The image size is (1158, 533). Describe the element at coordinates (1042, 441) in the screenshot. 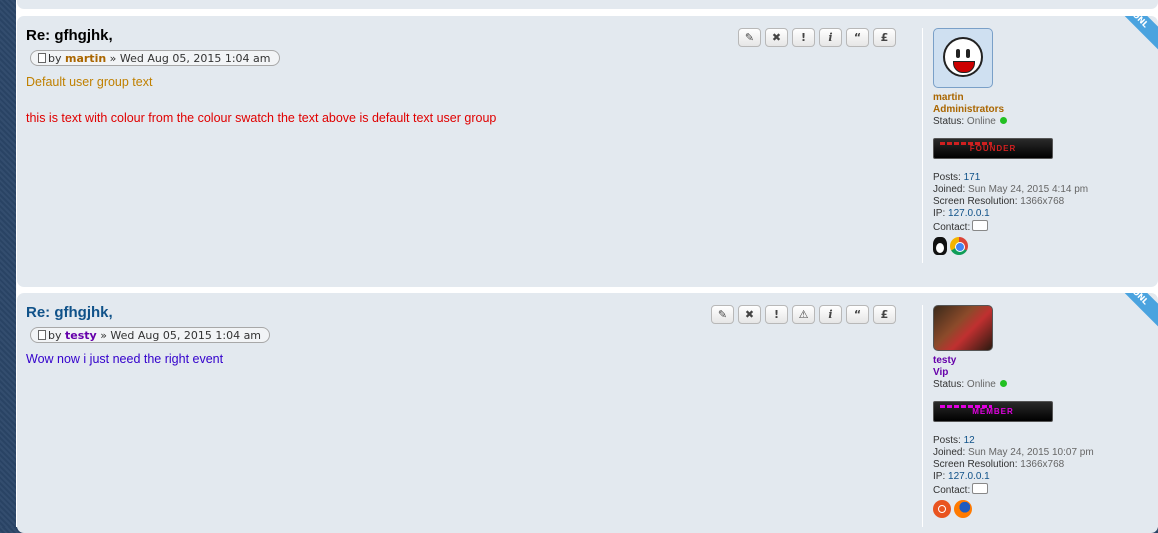

I see `posts-row: Posts: 12` at that location.